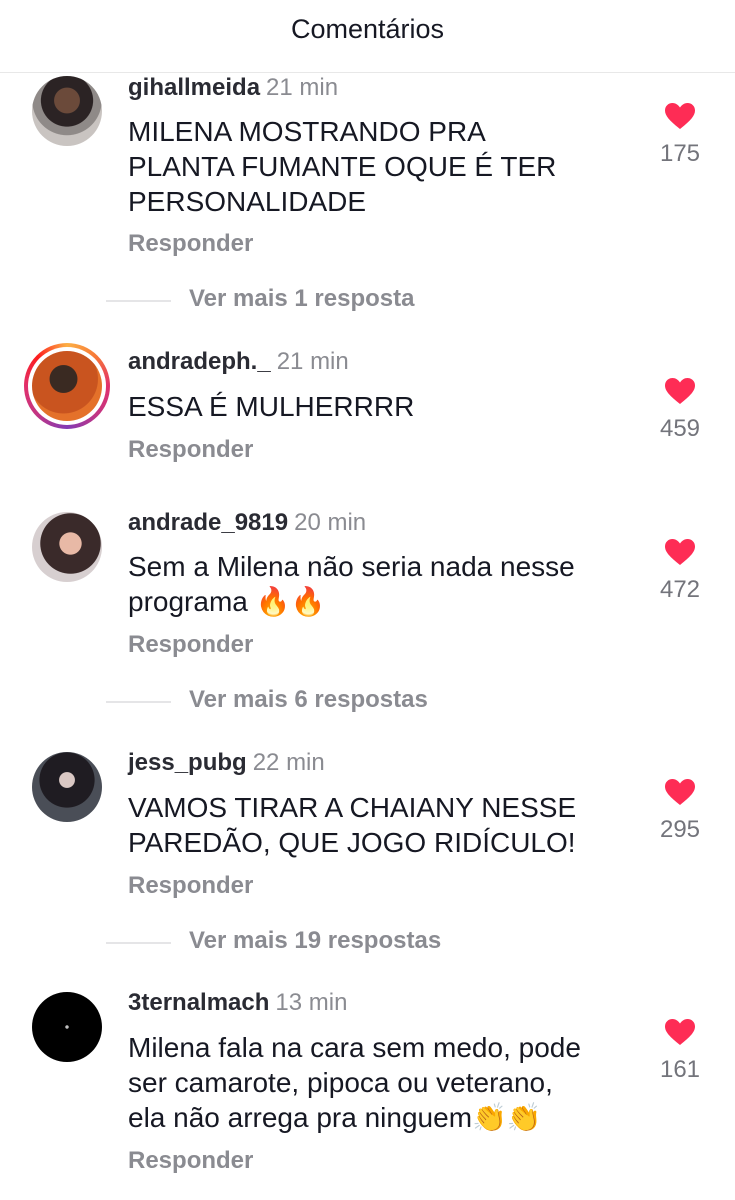 The height and width of the screenshot is (1200, 735). I want to click on like-button: 459, so click(680, 410).